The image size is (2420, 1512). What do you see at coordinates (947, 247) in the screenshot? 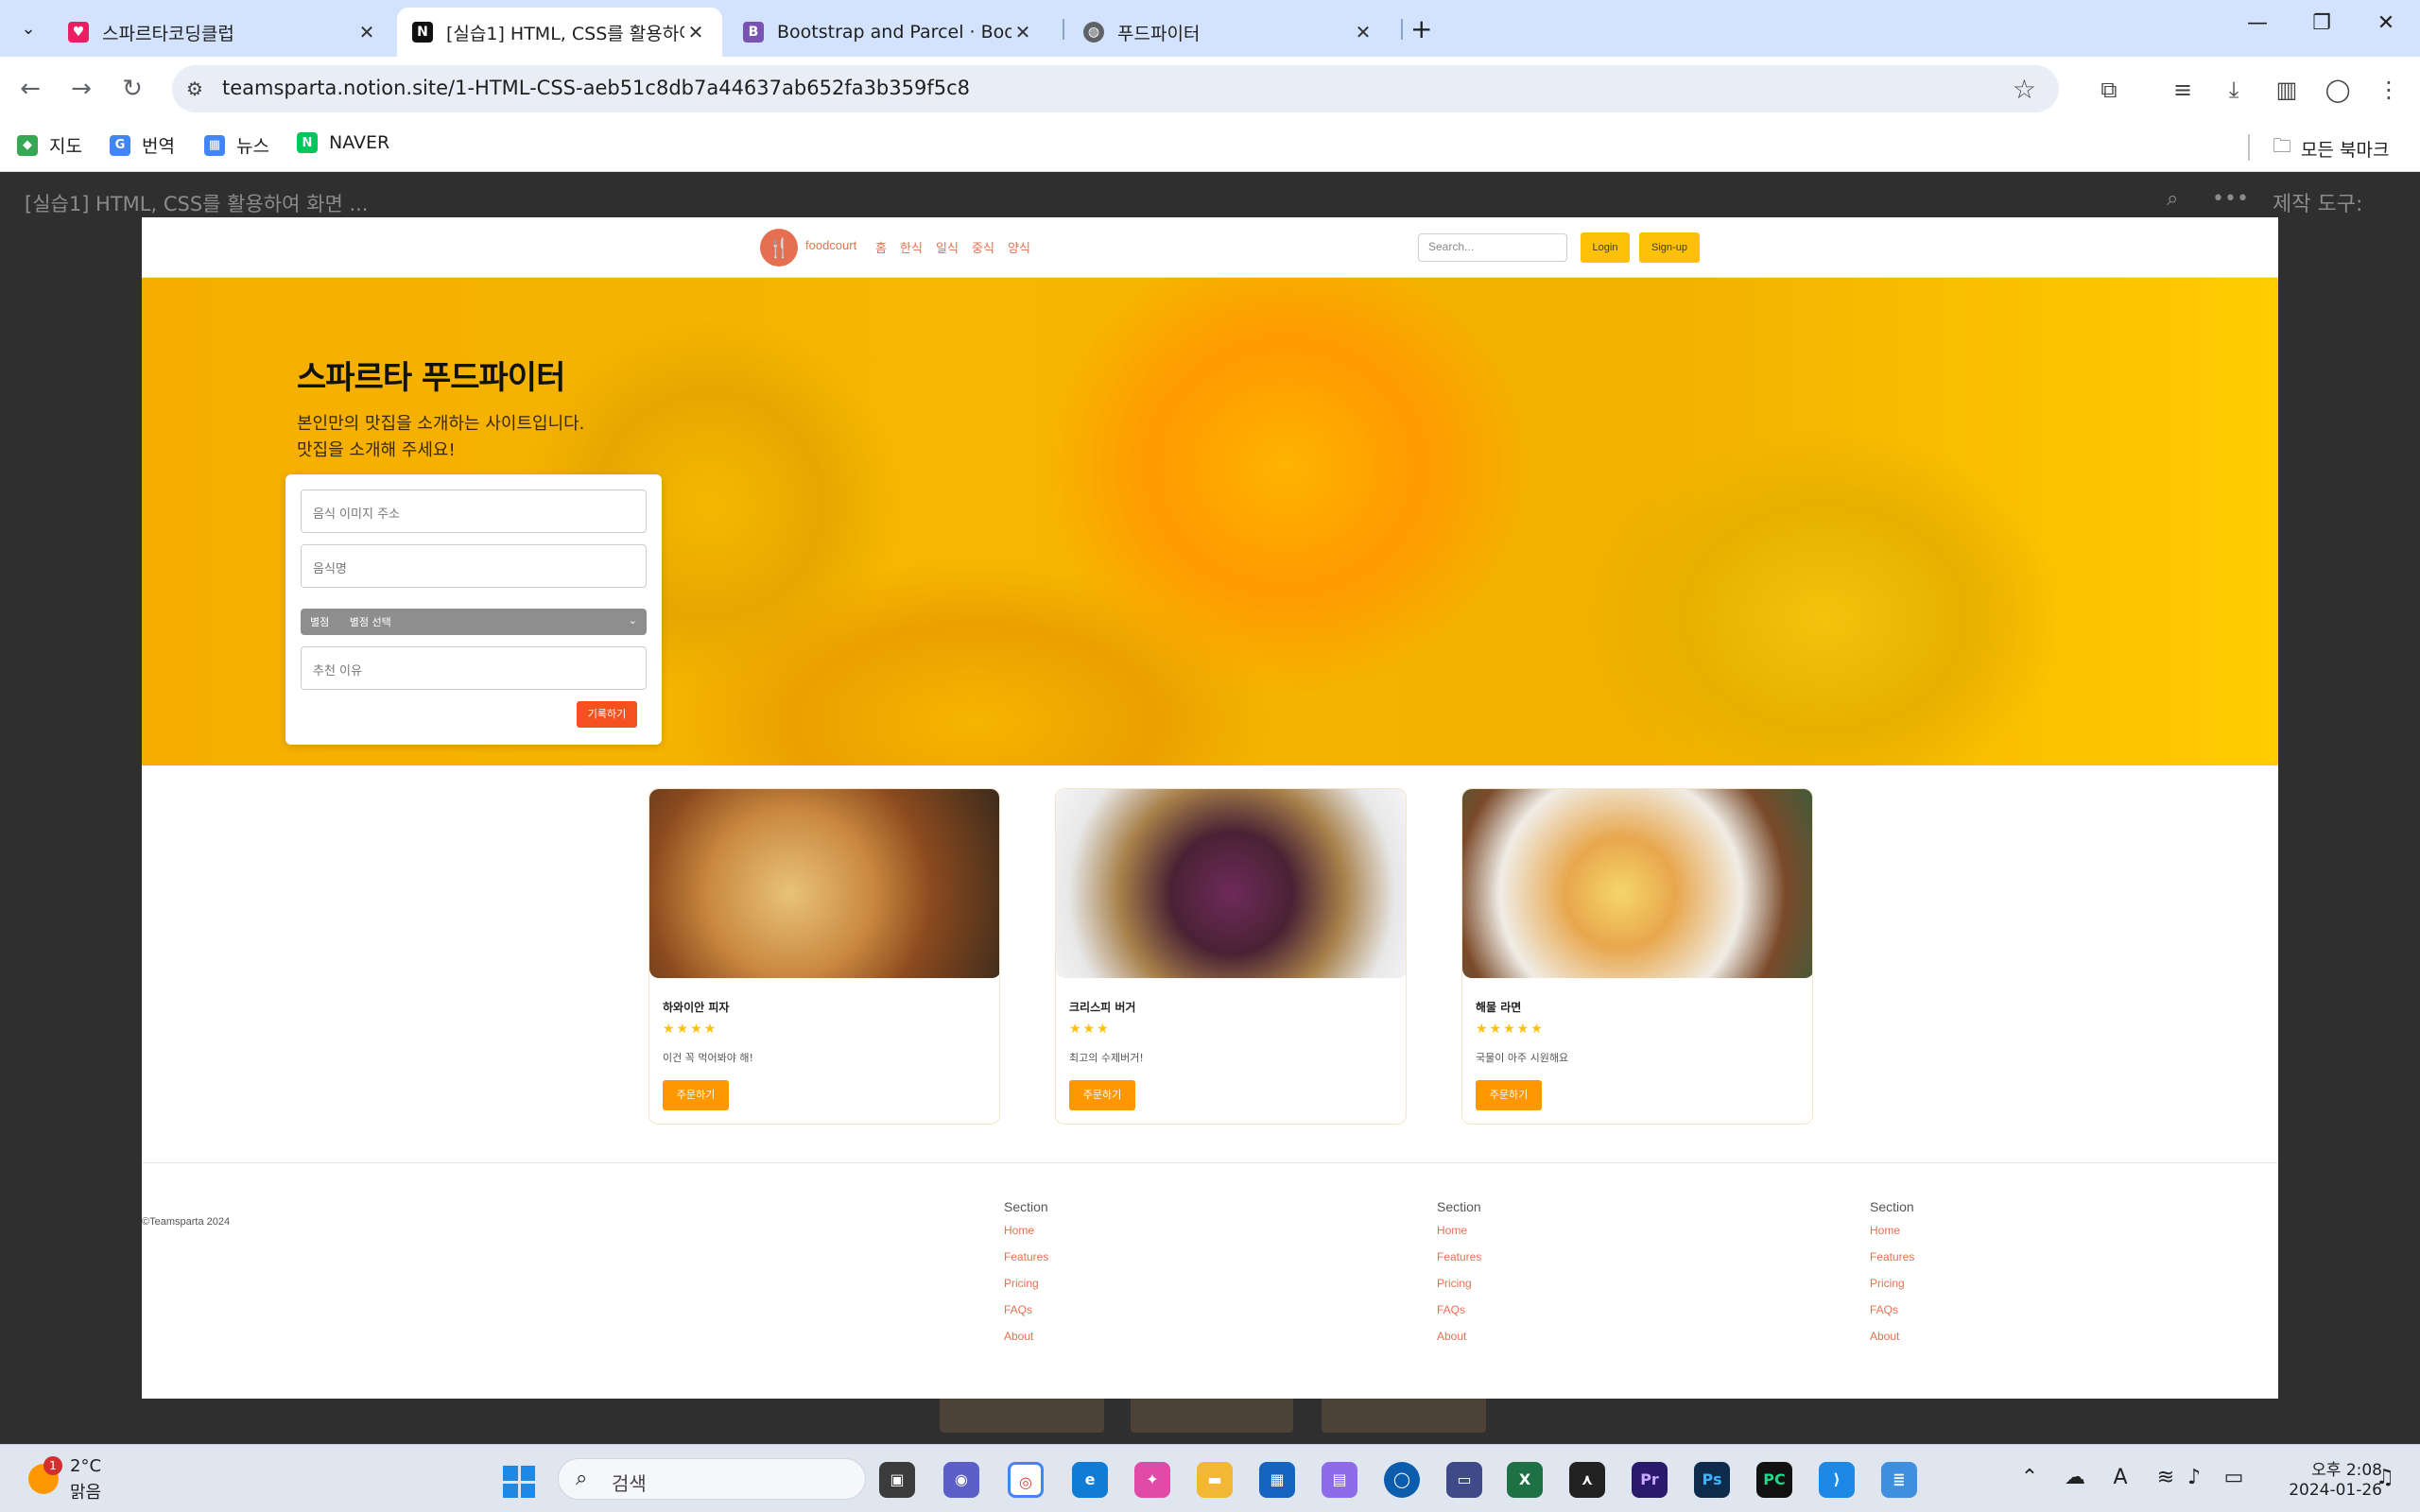
I see `nav-link-japanese: 일식` at bounding box center [947, 247].